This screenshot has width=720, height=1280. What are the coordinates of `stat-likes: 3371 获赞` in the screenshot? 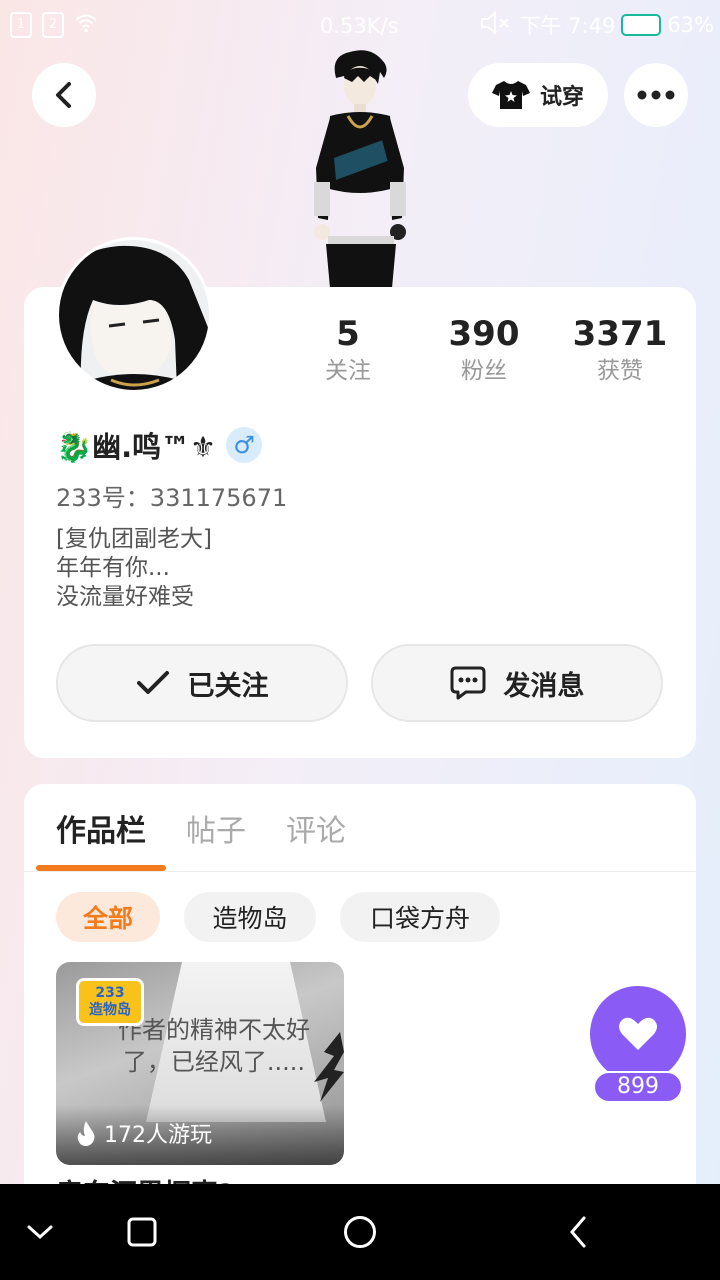 It's located at (620, 351).